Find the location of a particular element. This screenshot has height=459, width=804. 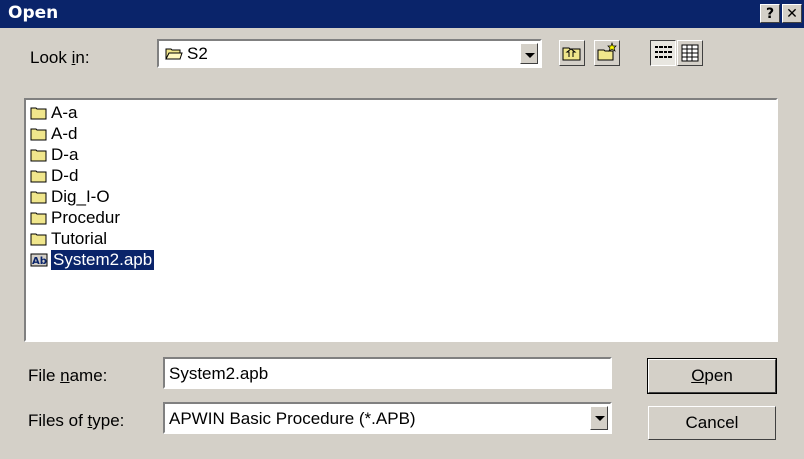

up-one-level-icon is located at coordinates (571, 54).